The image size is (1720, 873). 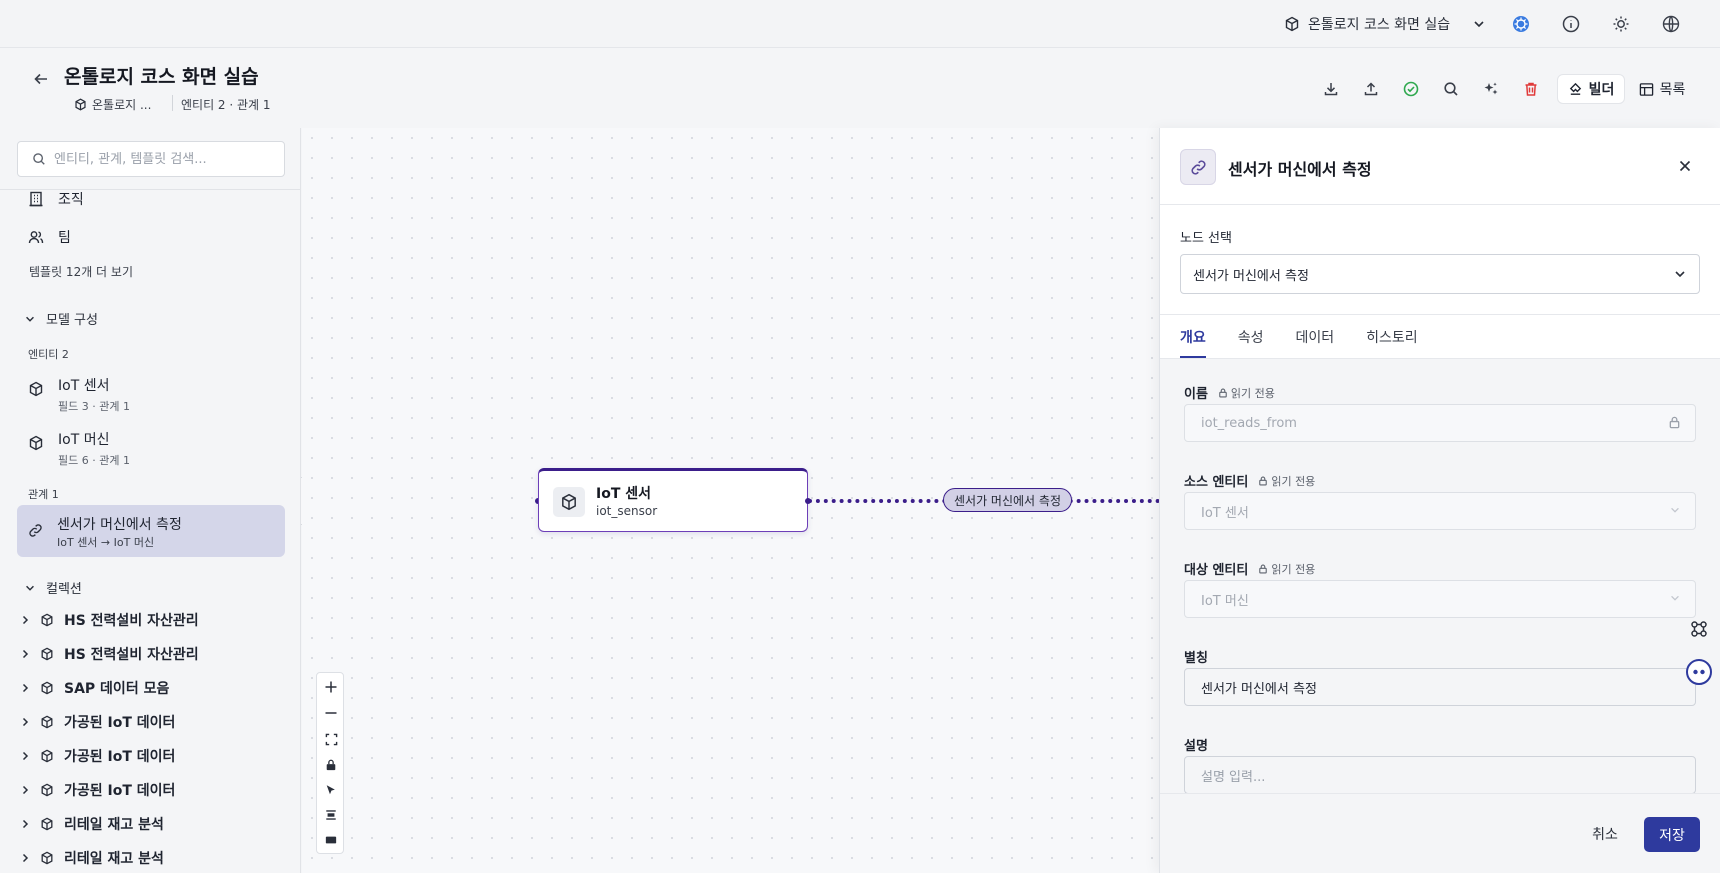 I want to click on collection-item: SAP 데이터 모음, so click(x=94, y=688).